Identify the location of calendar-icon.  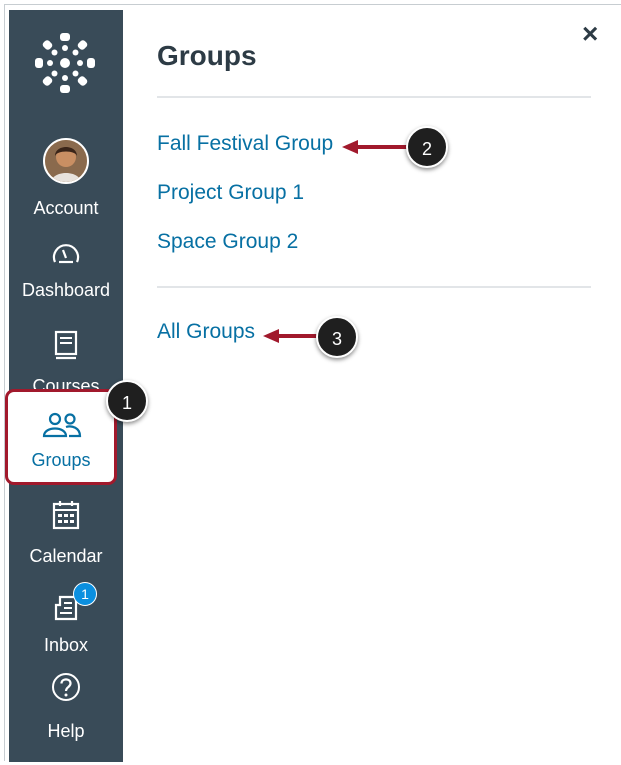
(66, 515).